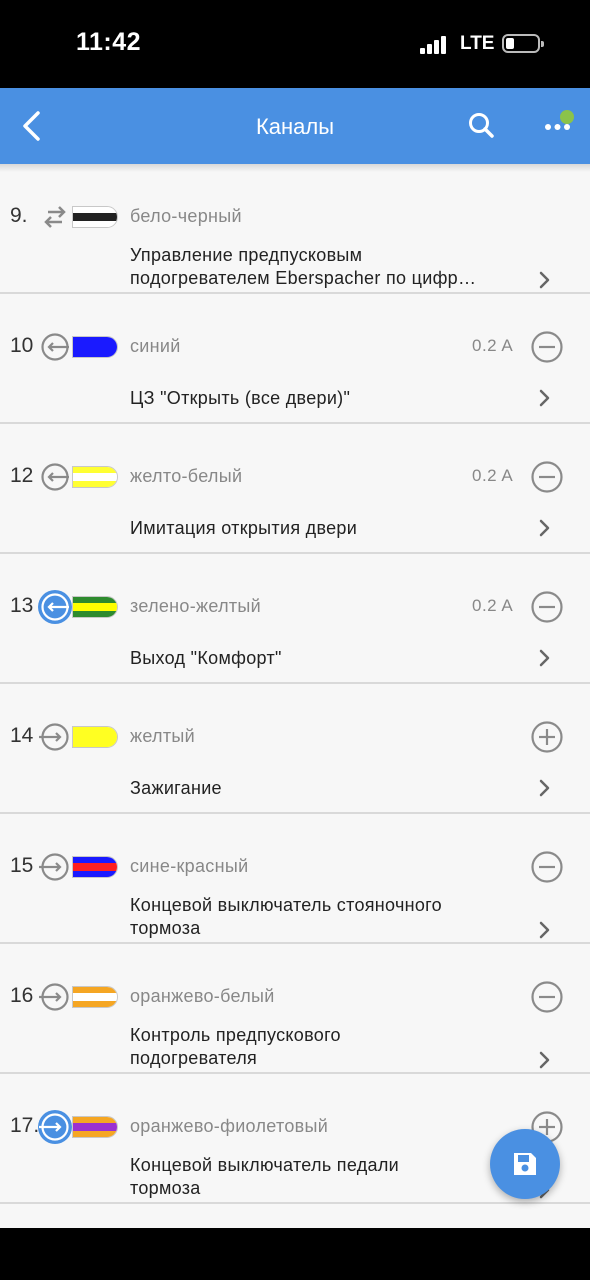  I want to click on search-icon, so click(481, 125).